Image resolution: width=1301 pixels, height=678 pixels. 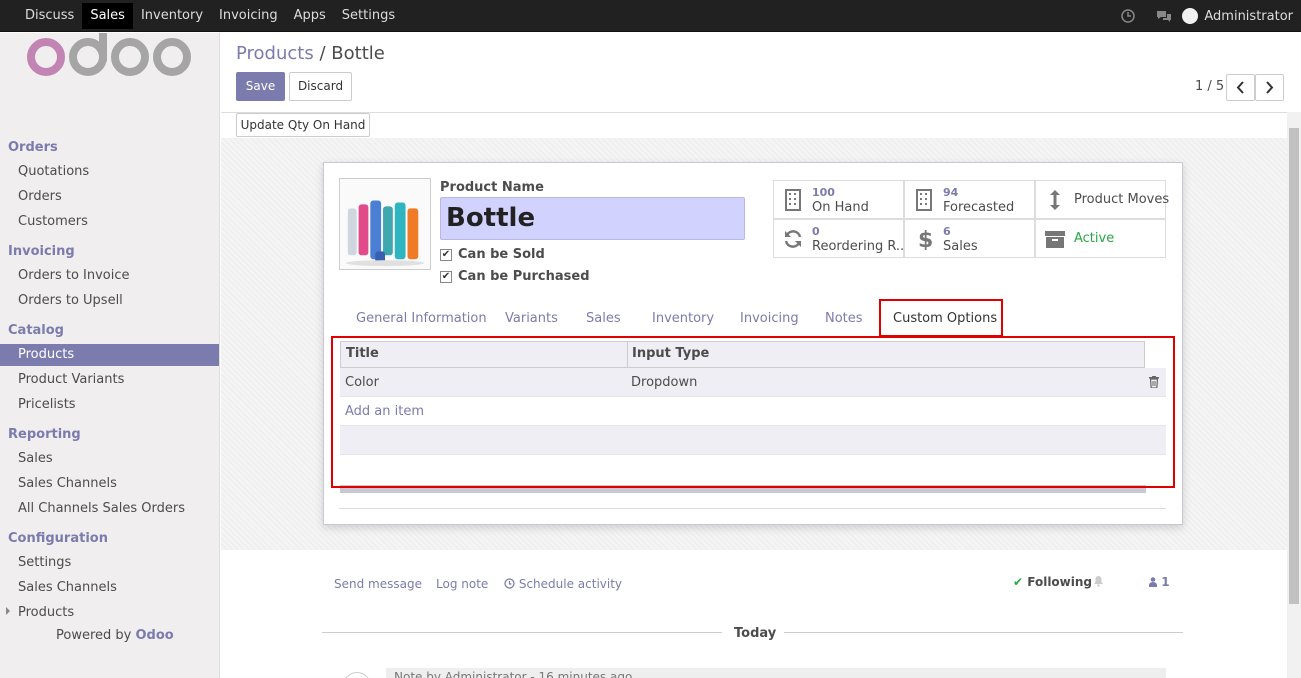 I want to click on product-moves-label: Product Moves, so click(x=1122, y=199).